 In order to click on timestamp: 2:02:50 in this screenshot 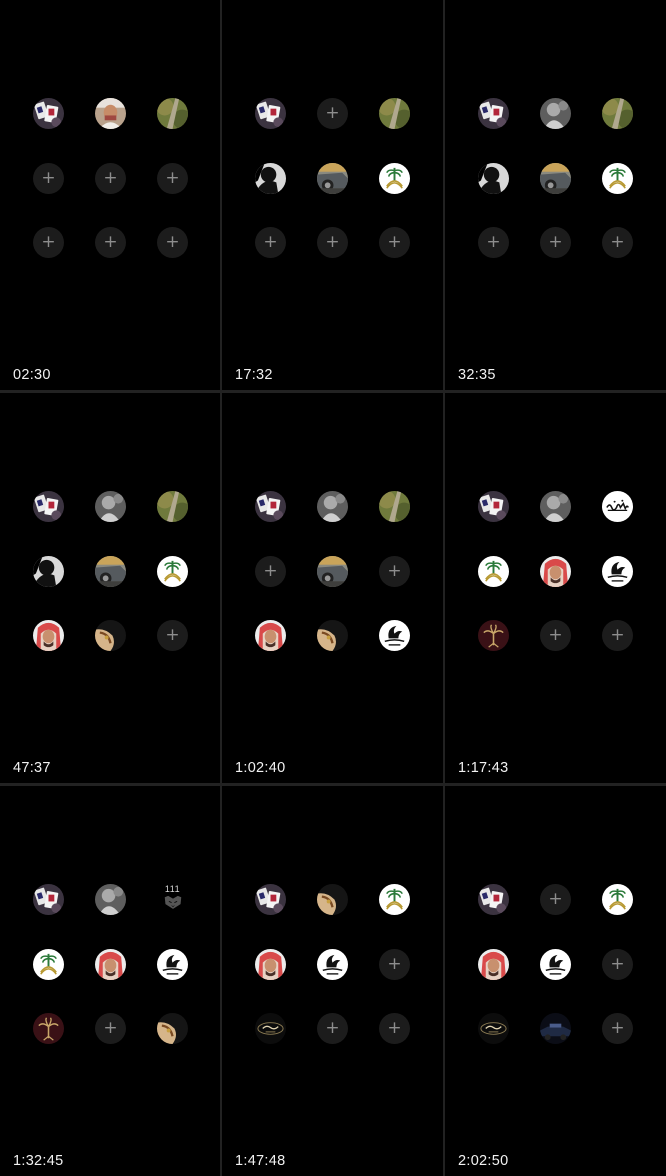, I will do `click(483, 1161)`.